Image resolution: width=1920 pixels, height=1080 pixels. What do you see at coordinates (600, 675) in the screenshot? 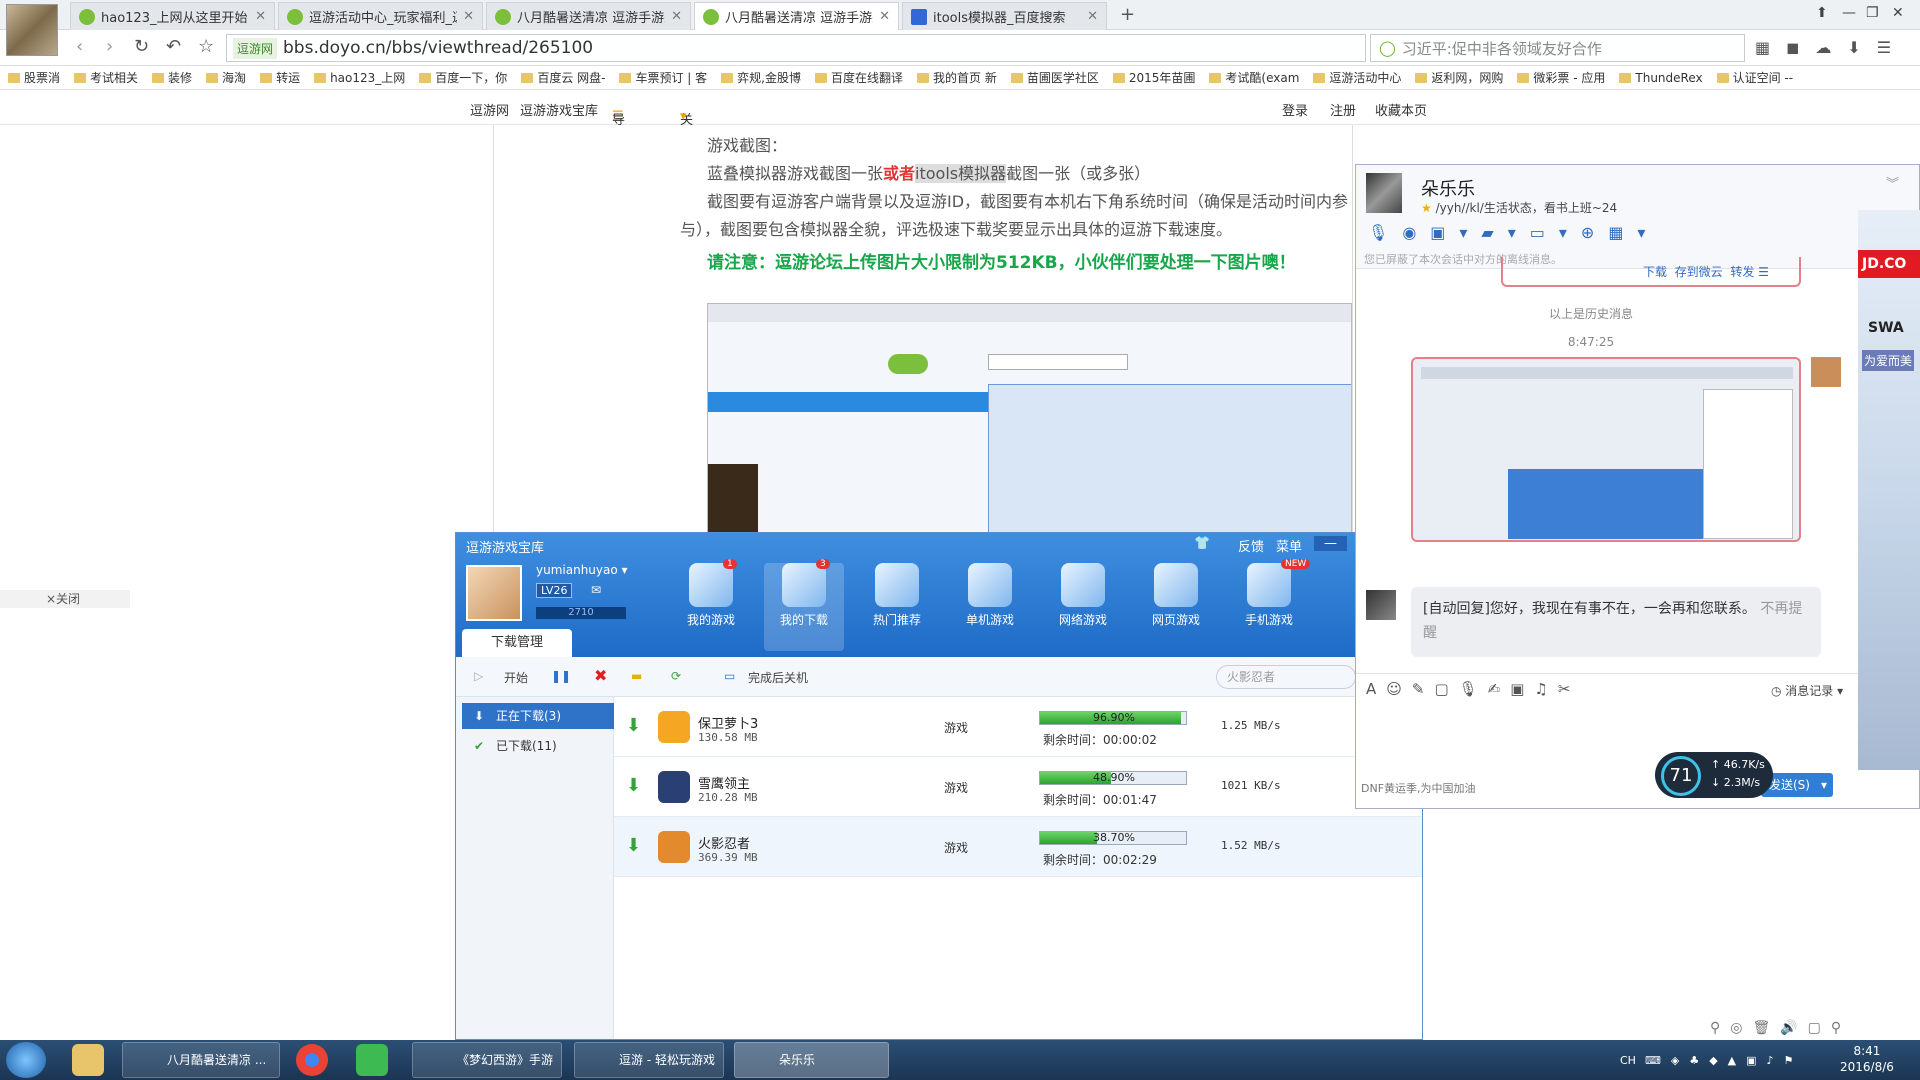
I see `delete-icon: ✖` at bounding box center [600, 675].